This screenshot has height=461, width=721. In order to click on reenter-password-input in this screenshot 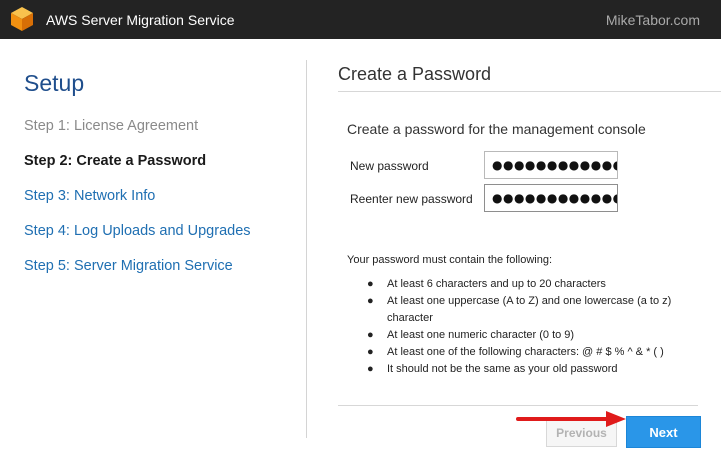, I will do `click(551, 198)`.